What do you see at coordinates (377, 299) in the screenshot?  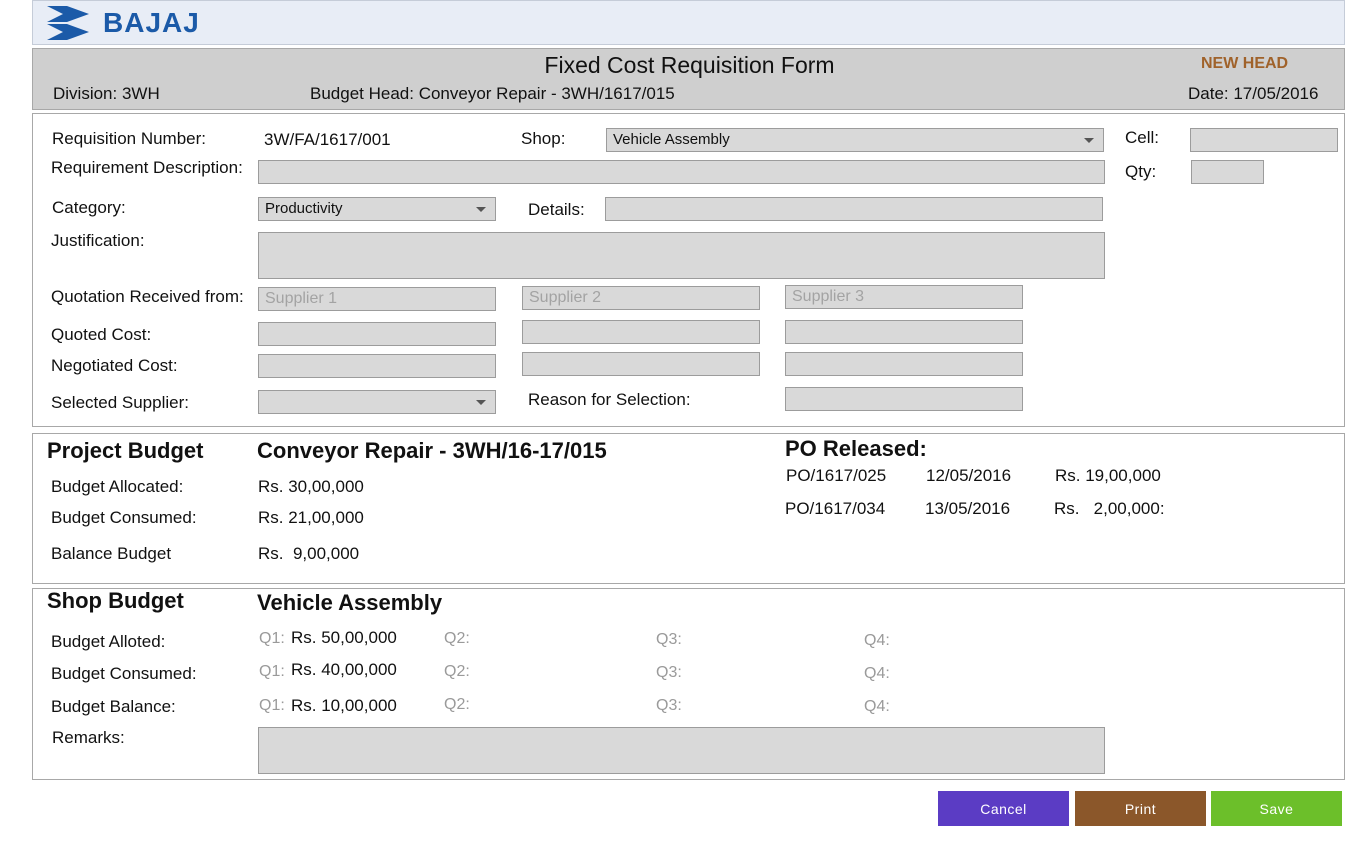 I see `supplier-1-field` at bounding box center [377, 299].